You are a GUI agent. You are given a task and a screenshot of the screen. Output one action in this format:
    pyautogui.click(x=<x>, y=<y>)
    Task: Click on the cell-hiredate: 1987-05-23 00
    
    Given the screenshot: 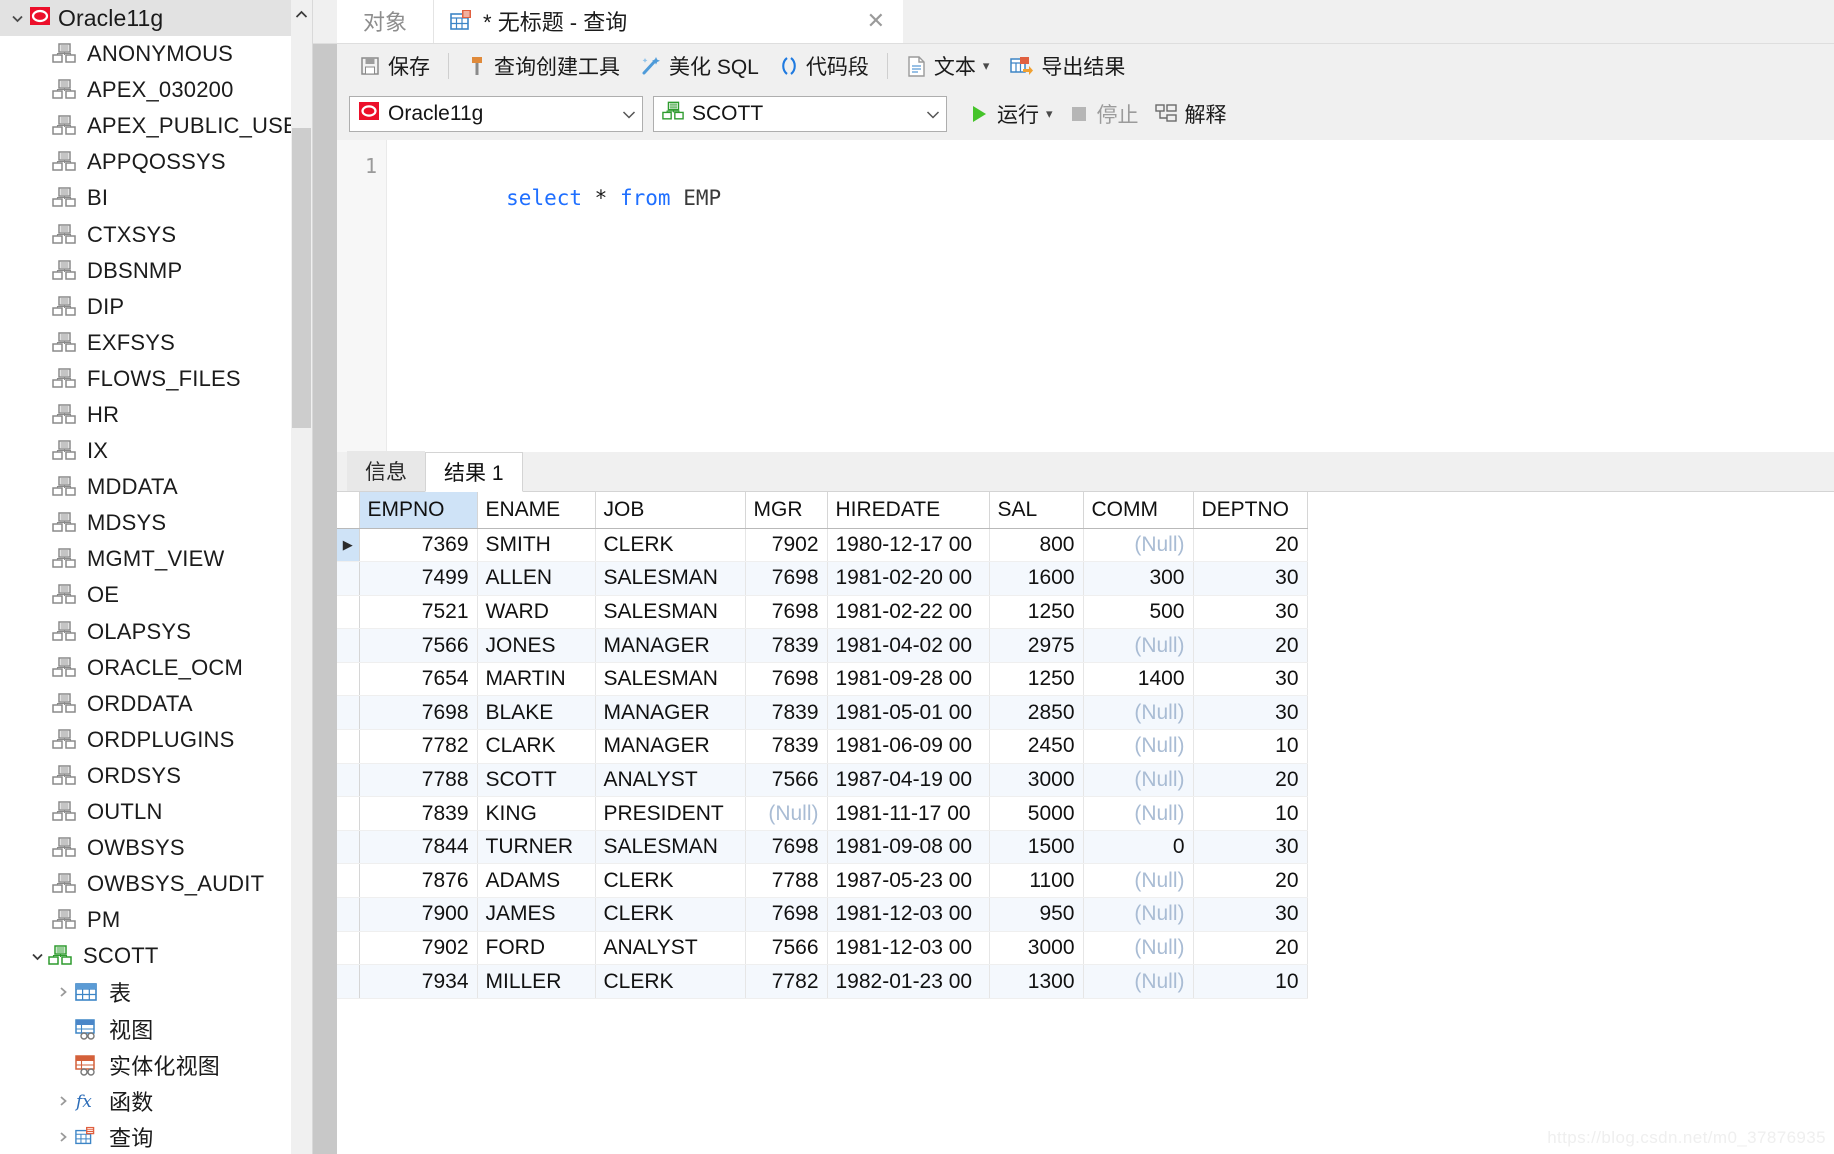 What is the action you would take?
    pyautogui.click(x=908, y=881)
    